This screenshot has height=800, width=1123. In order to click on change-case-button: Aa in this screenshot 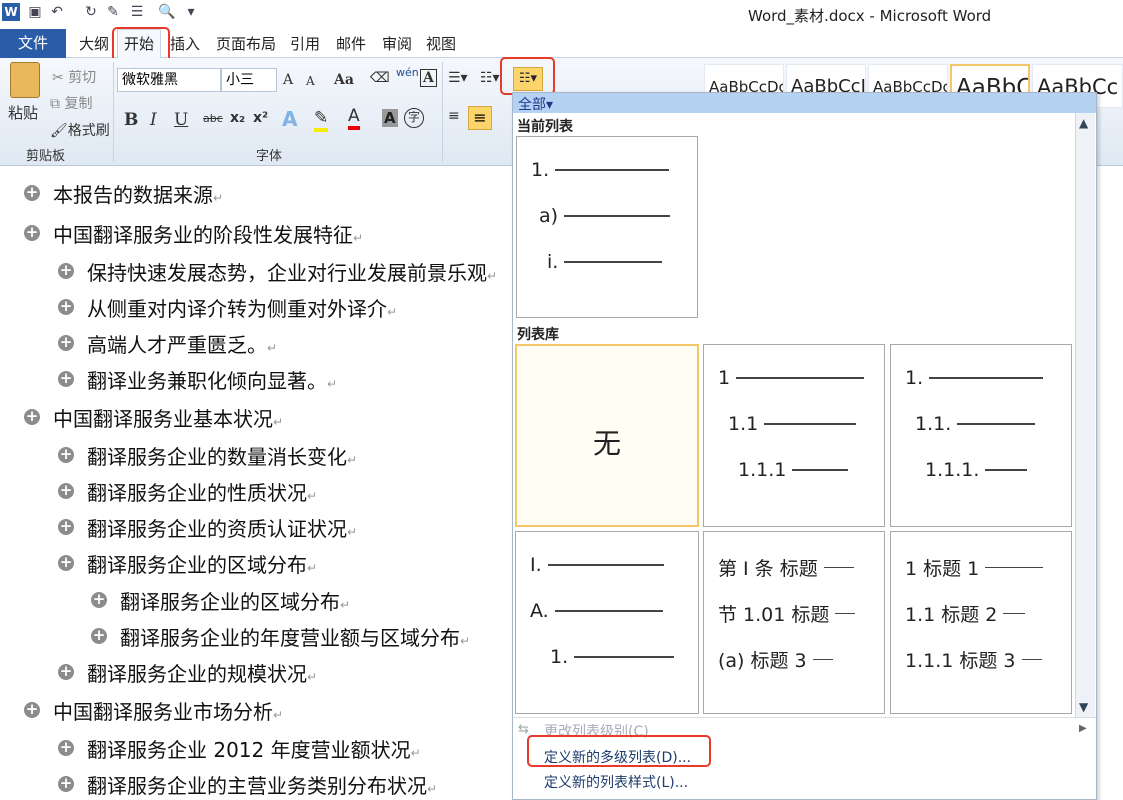, I will do `click(344, 80)`.